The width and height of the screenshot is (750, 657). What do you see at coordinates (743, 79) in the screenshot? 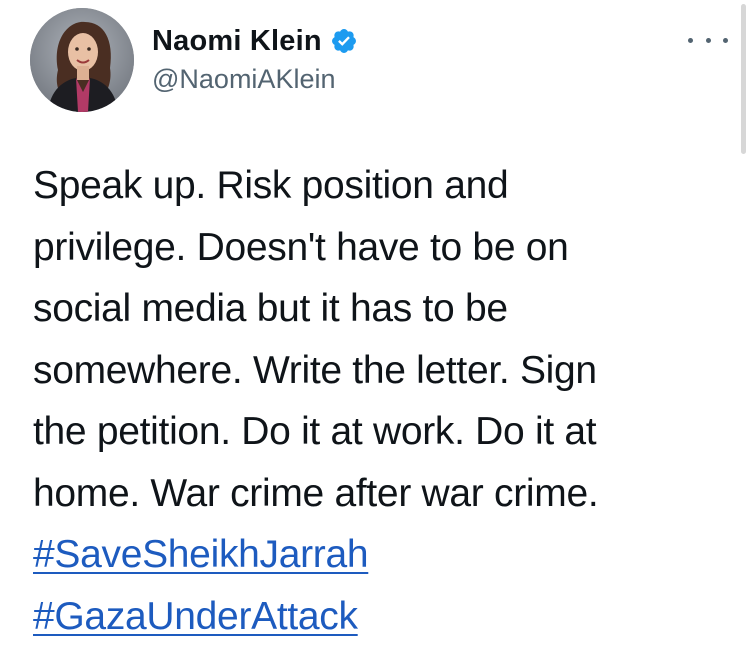
I see `scrollbar` at bounding box center [743, 79].